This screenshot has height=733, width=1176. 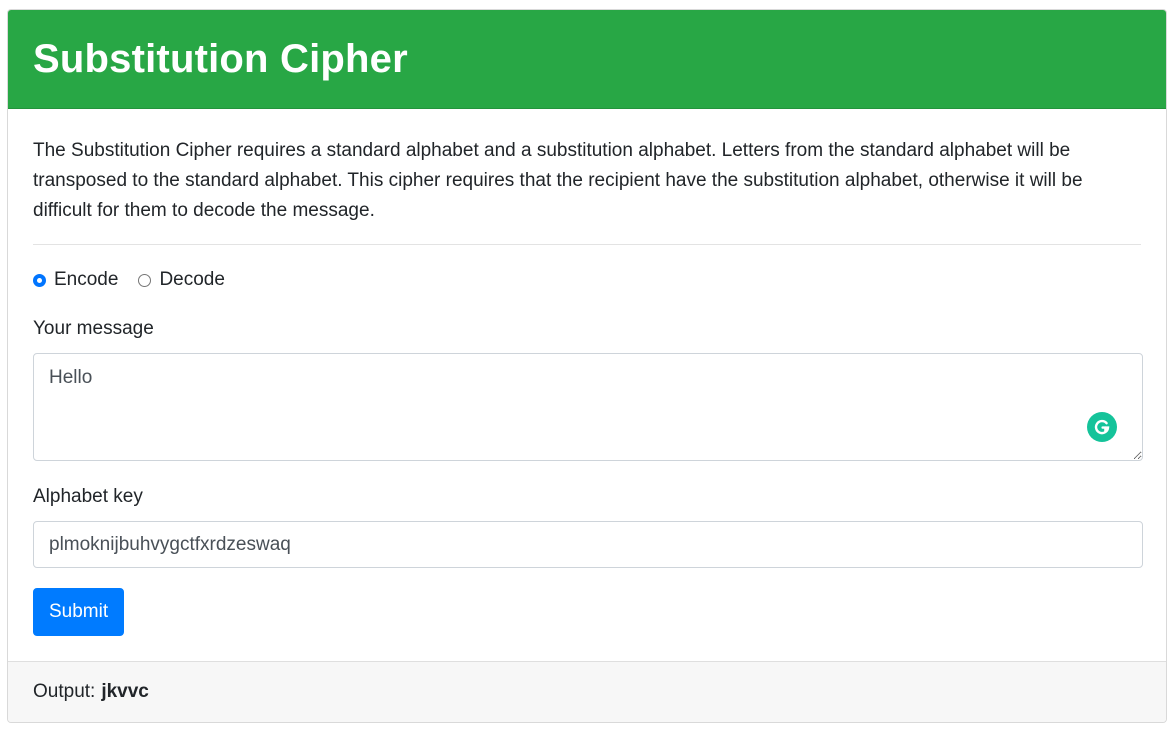 I want to click on decode-option: Decode, so click(x=181, y=280).